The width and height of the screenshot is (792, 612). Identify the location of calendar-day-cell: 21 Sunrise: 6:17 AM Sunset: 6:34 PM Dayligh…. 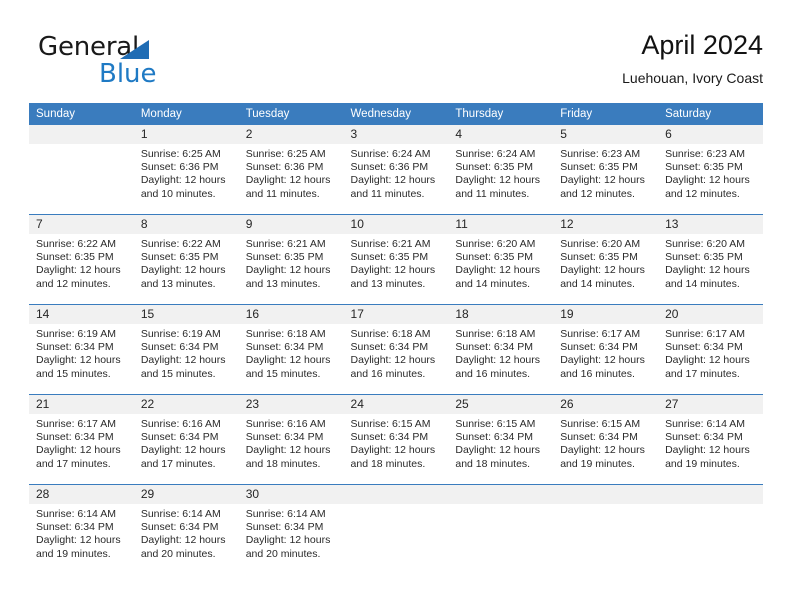
(81, 439).